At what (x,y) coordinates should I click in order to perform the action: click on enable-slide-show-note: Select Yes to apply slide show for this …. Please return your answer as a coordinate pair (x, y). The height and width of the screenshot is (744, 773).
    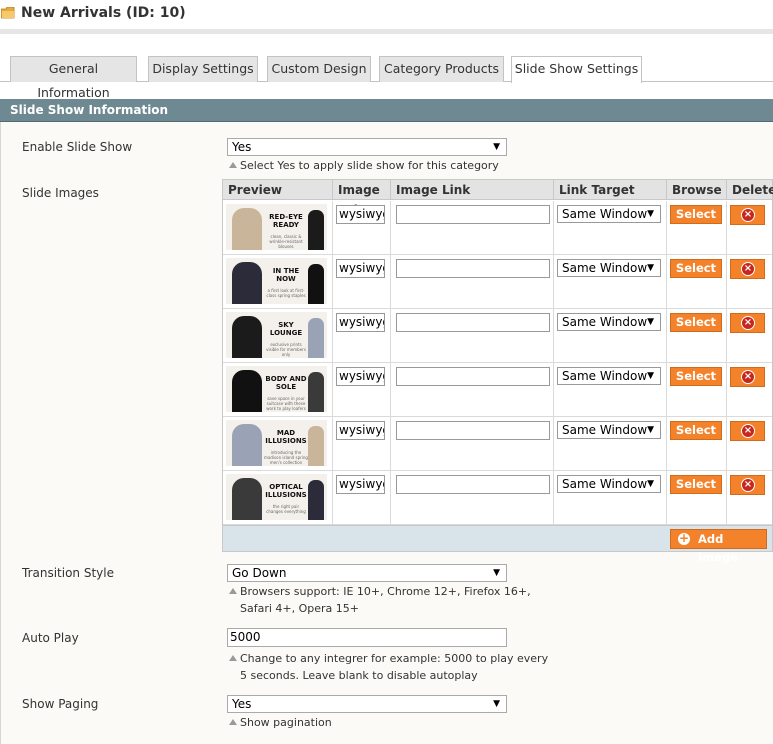
    Looking at the image, I should click on (369, 165).